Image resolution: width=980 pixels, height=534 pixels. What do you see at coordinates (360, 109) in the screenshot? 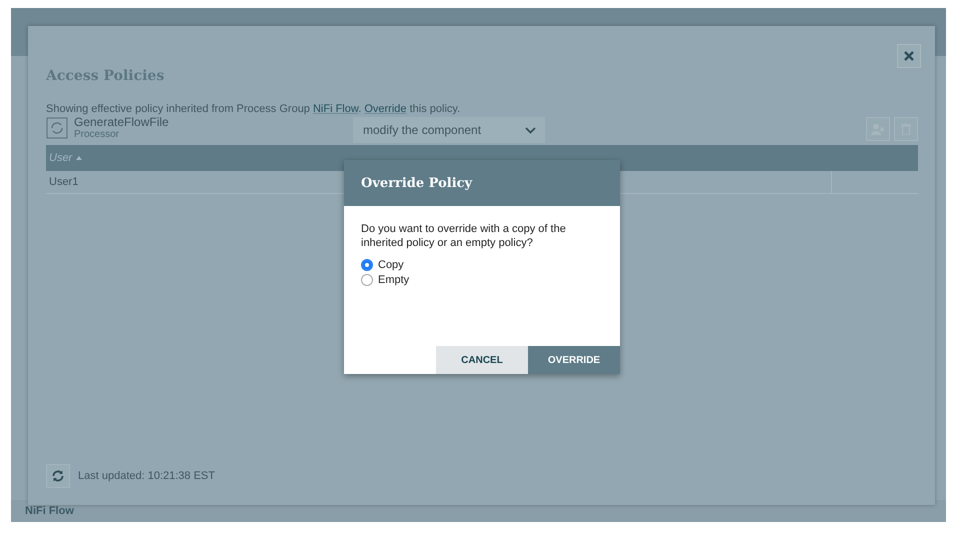
I see `notice-text: .` at bounding box center [360, 109].